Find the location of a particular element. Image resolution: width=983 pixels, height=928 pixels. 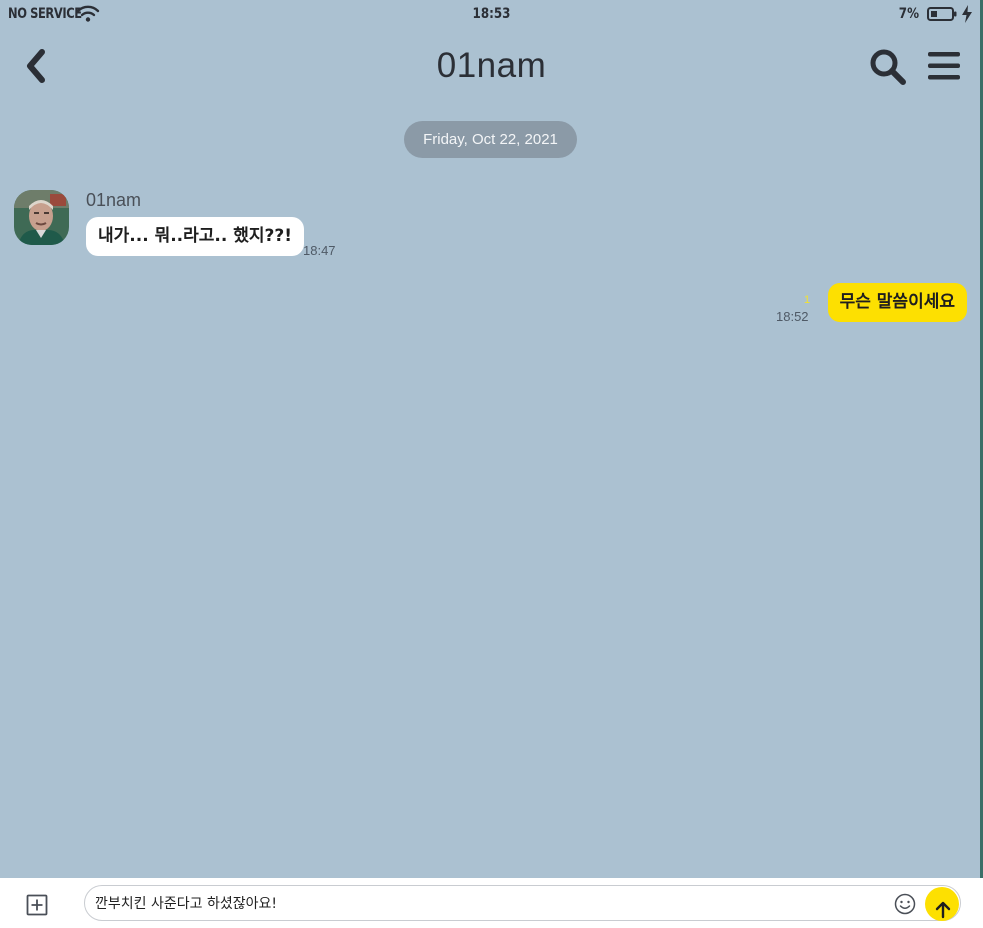

composer-bar is located at coordinates (491, 903).